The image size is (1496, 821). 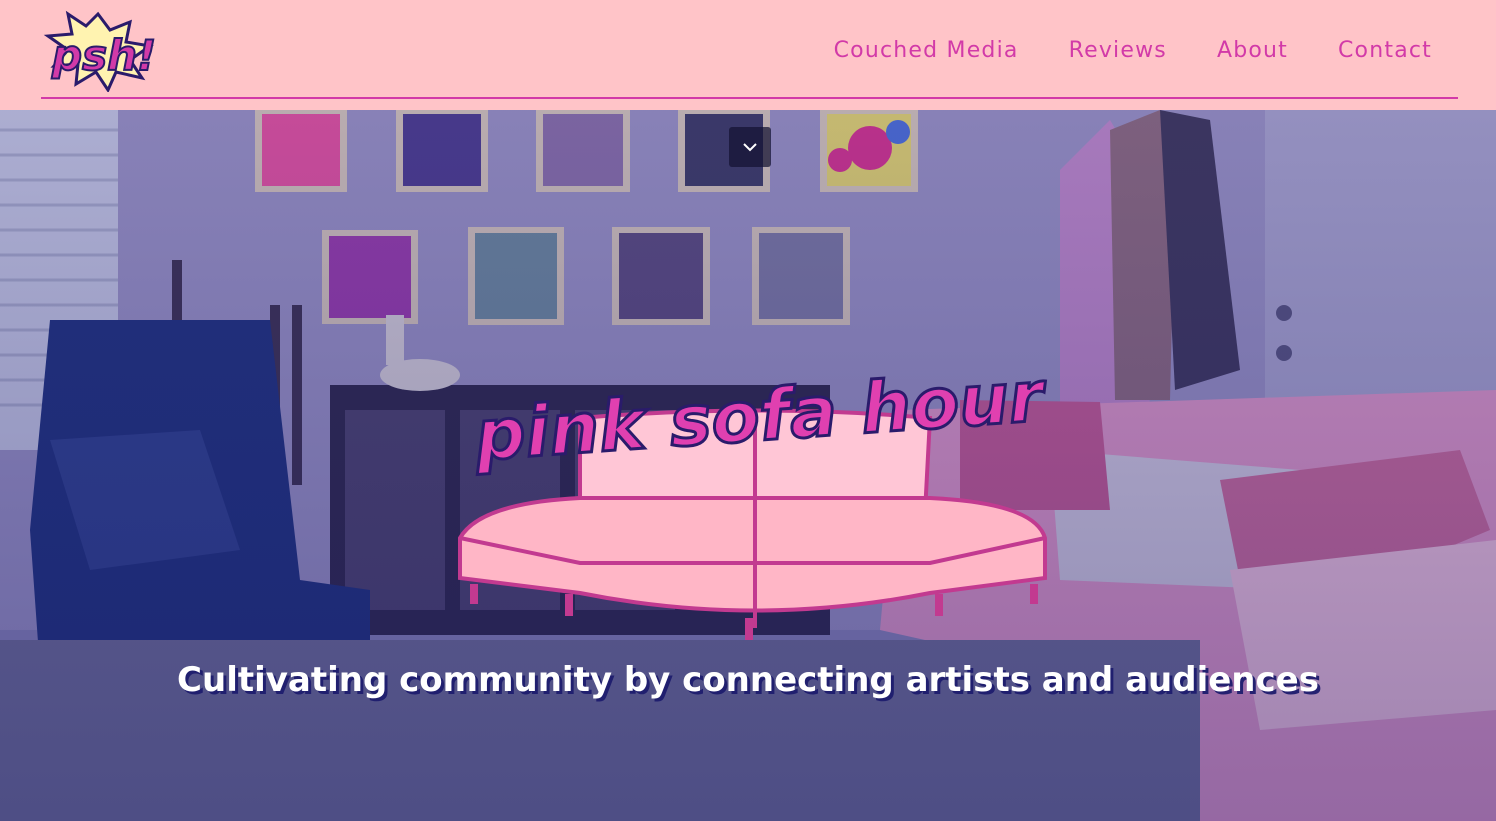 I want to click on chevron-down-icon, so click(x=750, y=147).